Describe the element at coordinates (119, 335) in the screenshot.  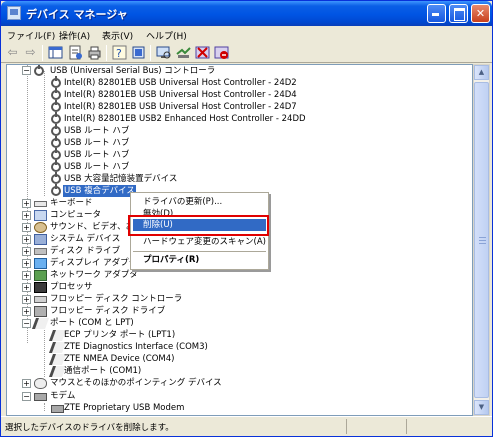
I see `tree-item-ecp-printer-port: ECP プリンタ ポート (LPT1)` at that location.